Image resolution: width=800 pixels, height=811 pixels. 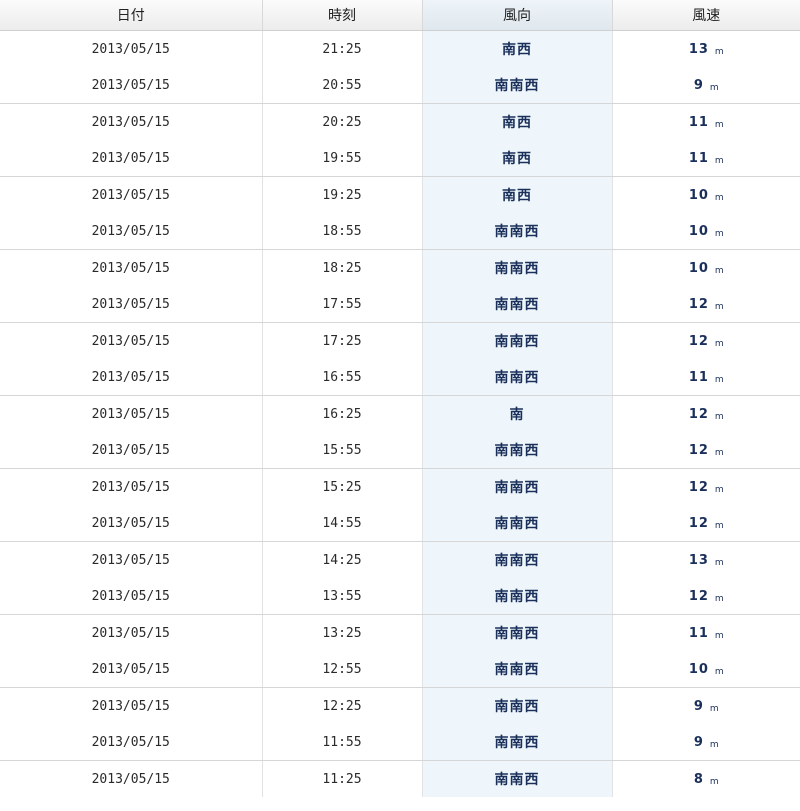 I want to click on wind-direction-cell: 南, so click(x=517, y=413).